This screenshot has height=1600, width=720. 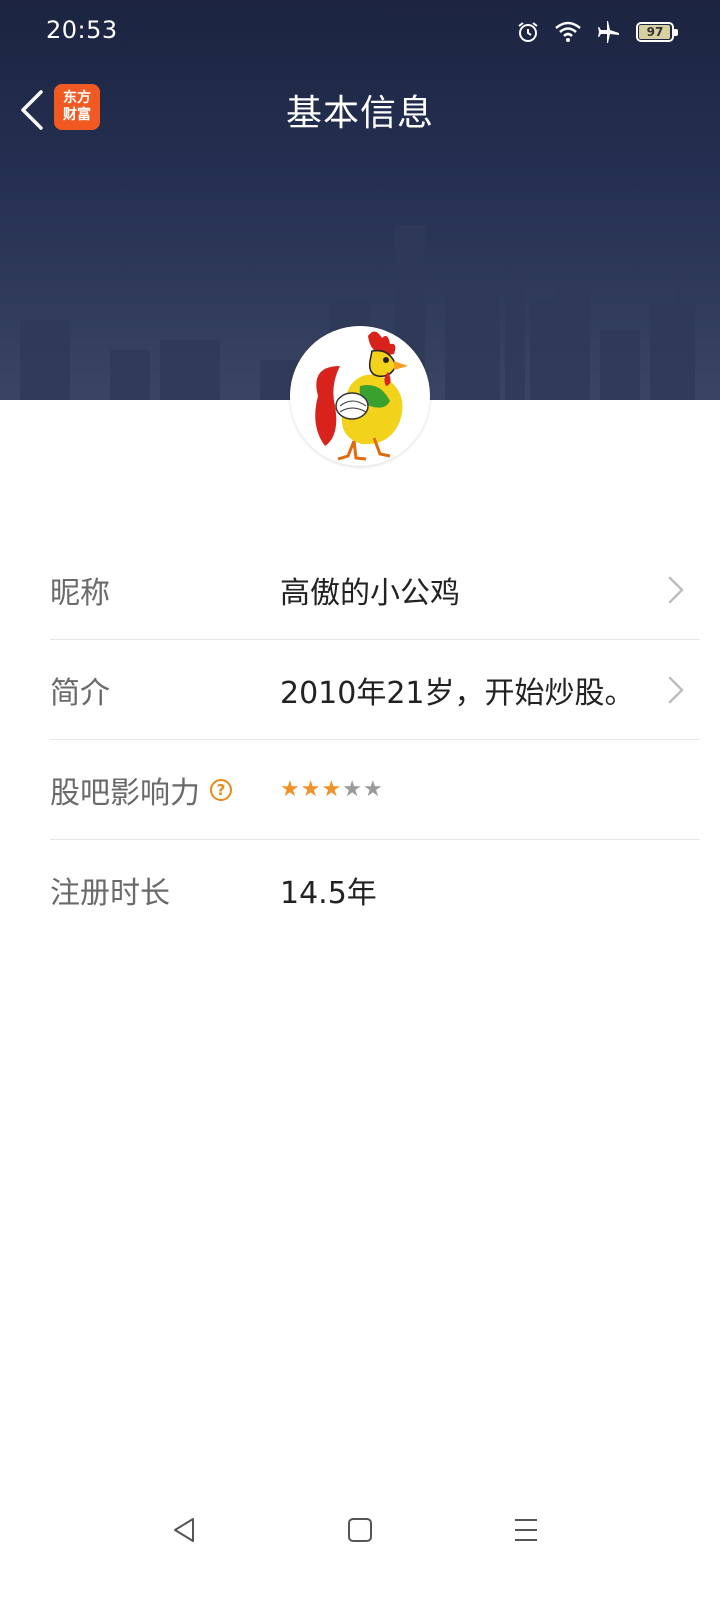 I want to click on status-icons: 97, so click(x=597, y=32).